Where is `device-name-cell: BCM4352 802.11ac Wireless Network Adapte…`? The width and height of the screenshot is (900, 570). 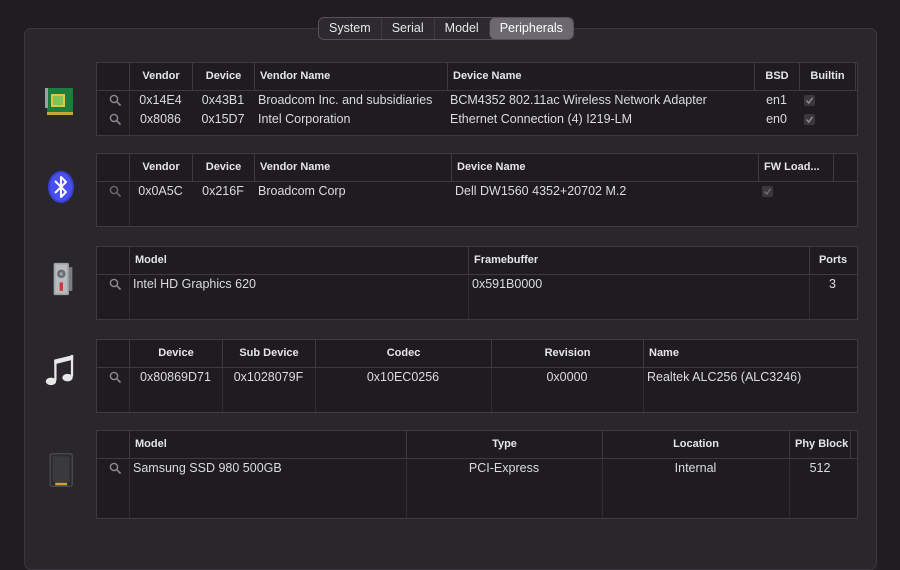
device-name-cell: BCM4352 802.11ac Wireless Network Adapte… is located at coordinates (578, 100).